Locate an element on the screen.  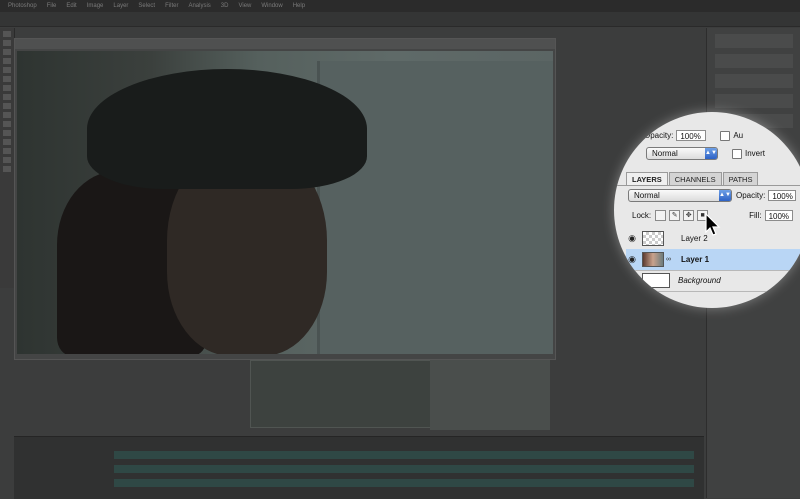
menu-item: Photoshop is located at coordinates (22, 6).